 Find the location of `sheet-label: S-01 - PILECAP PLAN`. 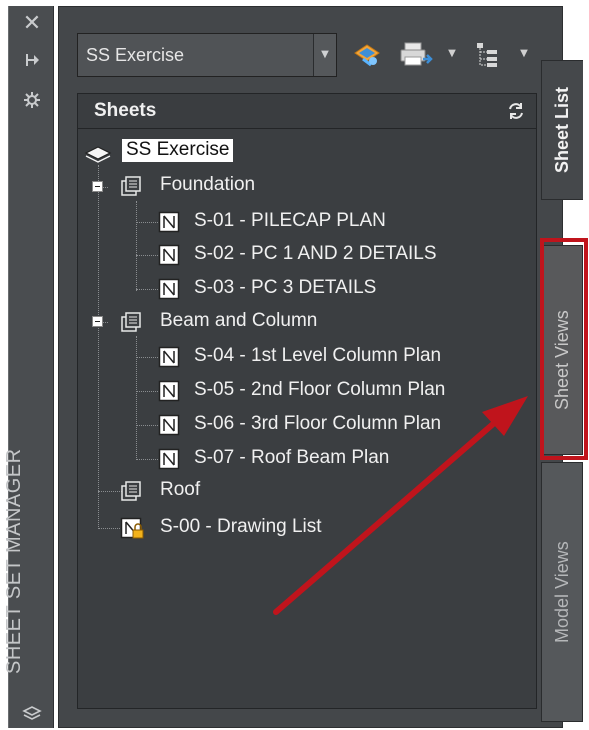

sheet-label: S-01 - PILECAP PLAN is located at coordinates (290, 220).